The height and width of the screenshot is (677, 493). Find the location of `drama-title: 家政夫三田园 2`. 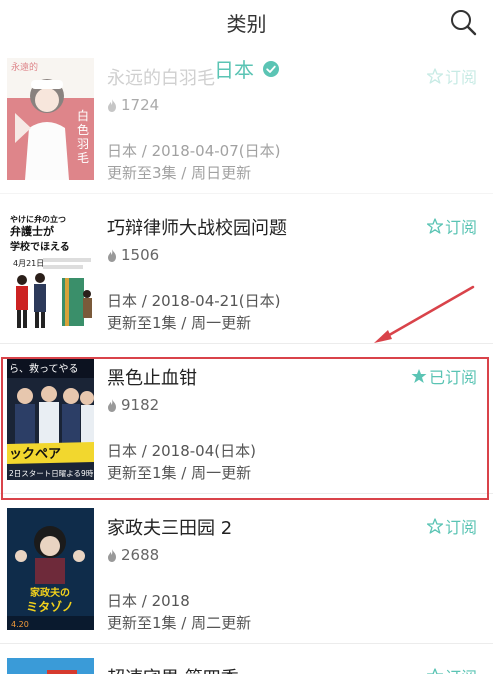

drama-title: 家政夫三田园 2 is located at coordinates (170, 528).